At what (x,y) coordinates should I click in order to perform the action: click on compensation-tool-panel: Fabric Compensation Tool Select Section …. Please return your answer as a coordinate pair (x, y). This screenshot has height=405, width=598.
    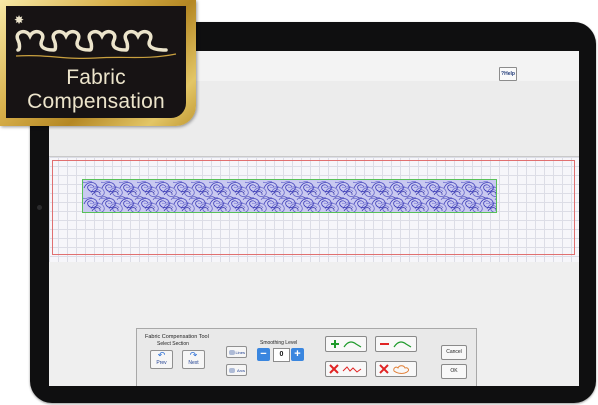
    Looking at the image, I should click on (306, 357).